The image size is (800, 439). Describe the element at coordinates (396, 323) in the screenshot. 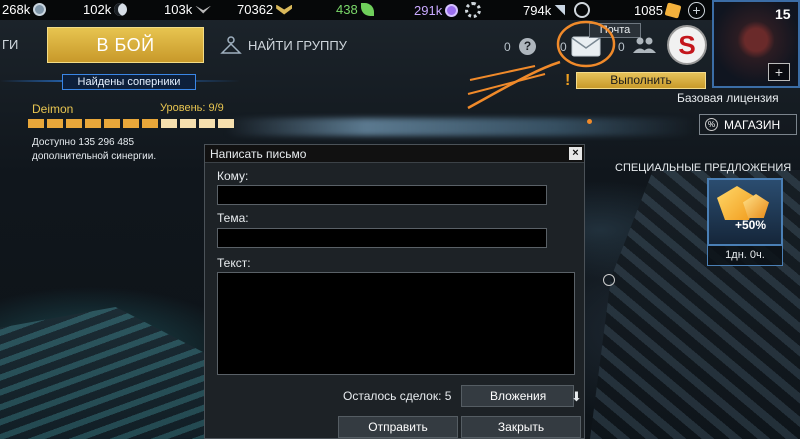

I see `message-textarea` at that location.